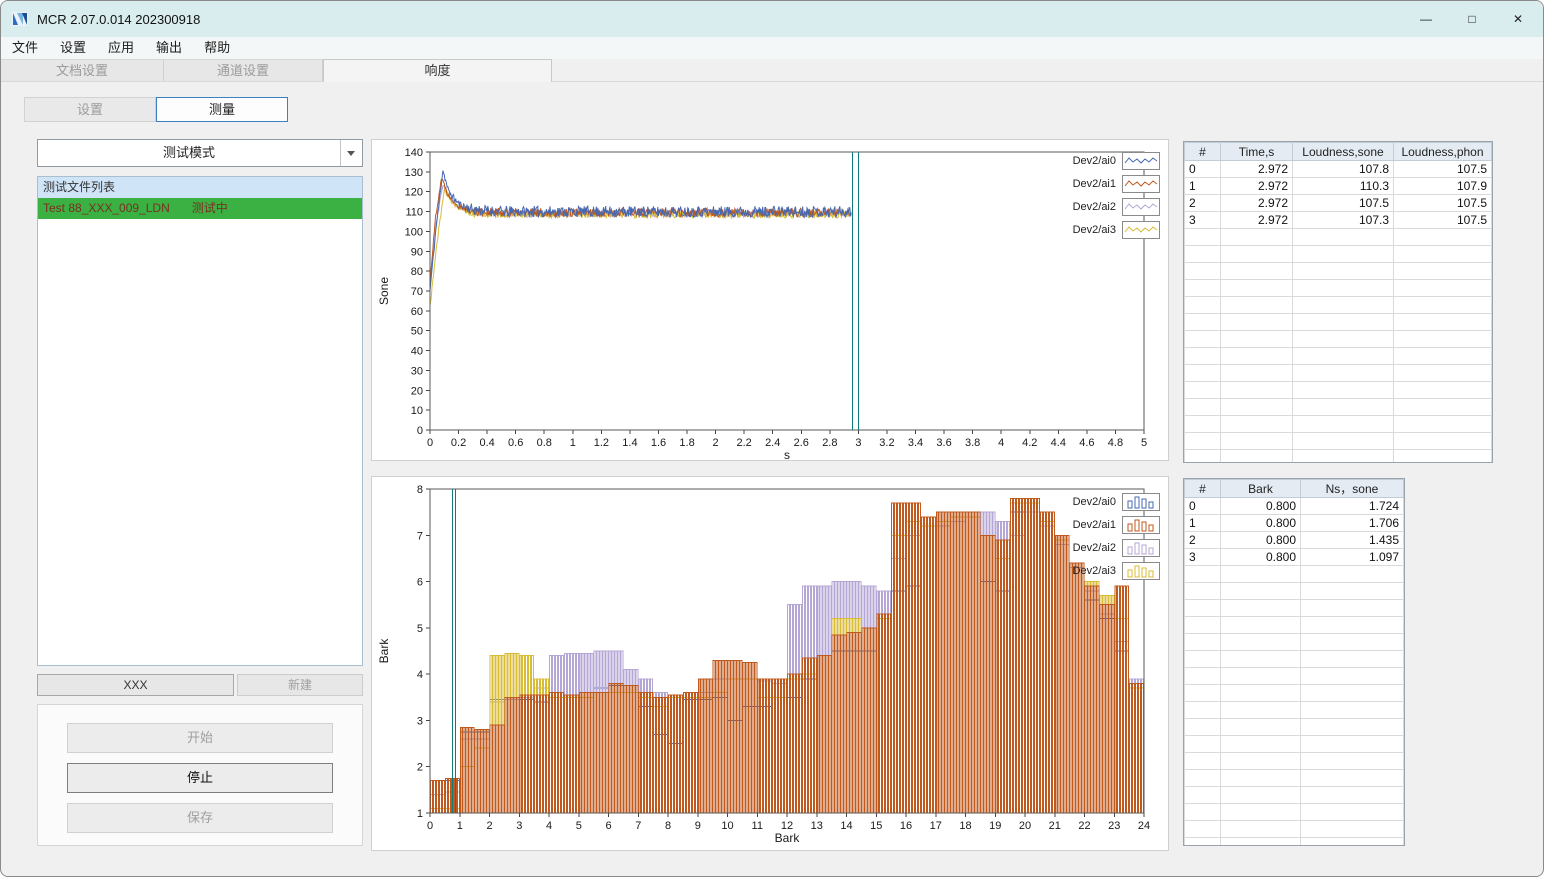  I want to click on svg-text: 14, so click(846, 826).